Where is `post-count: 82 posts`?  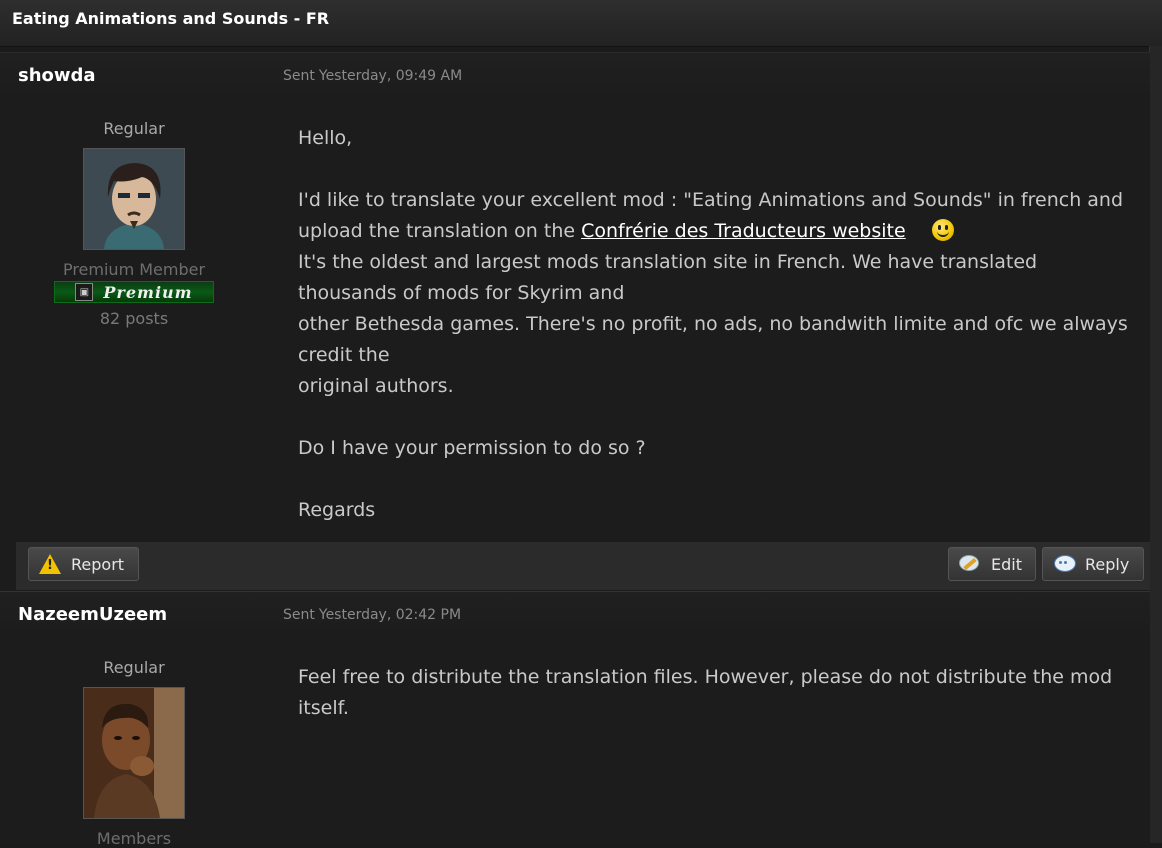 post-count: 82 posts is located at coordinates (134, 318).